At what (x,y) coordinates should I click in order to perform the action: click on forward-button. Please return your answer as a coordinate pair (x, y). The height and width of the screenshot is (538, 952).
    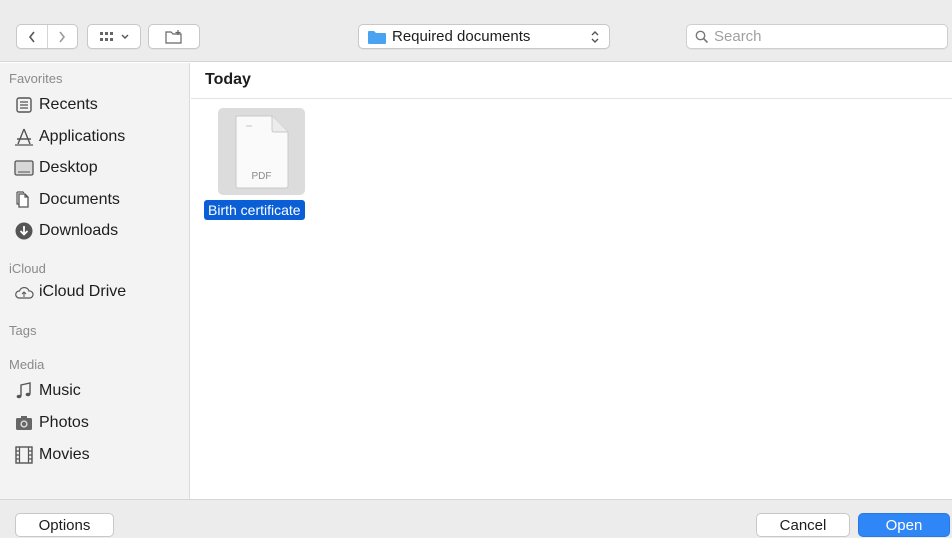
    Looking at the image, I should click on (61, 36).